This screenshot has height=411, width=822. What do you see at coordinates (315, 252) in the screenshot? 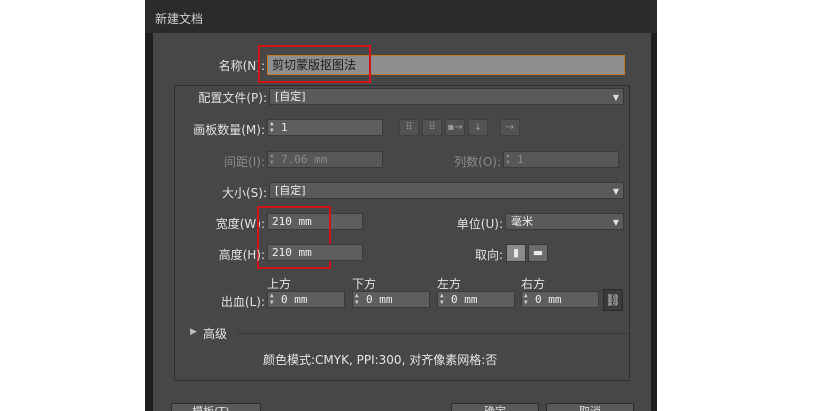
I see `height-input: 210 mm` at bounding box center [315, 252].